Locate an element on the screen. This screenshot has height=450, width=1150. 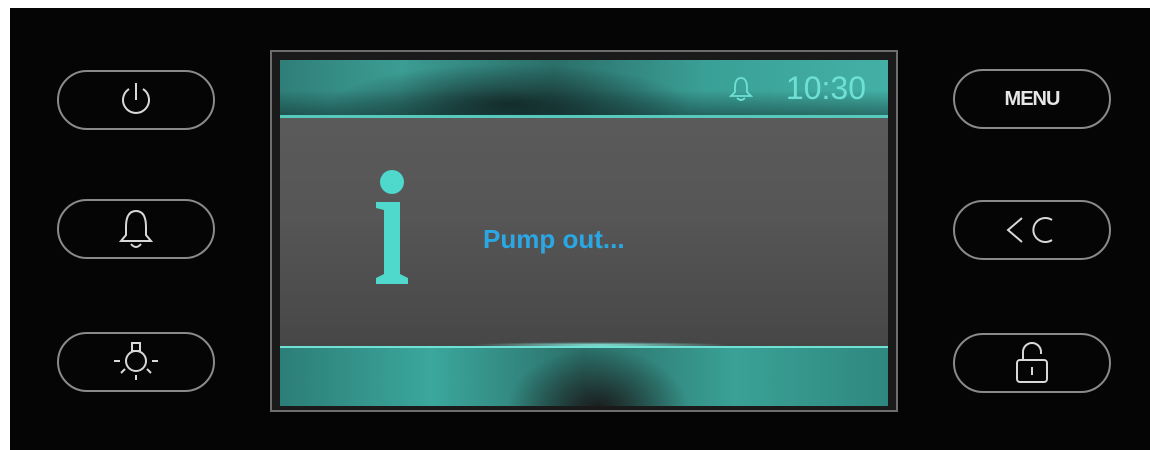
back-clear-icon is located at coordinates (1029, 230).